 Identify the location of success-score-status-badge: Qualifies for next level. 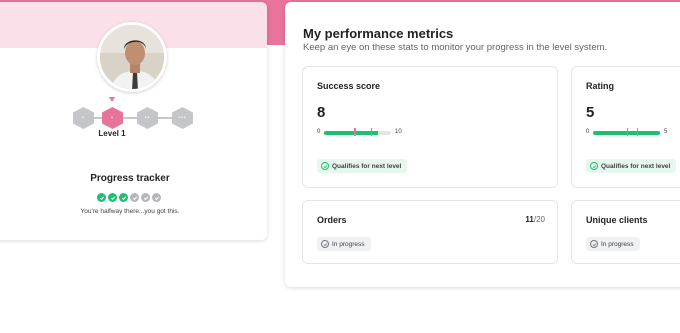
(362, 166).